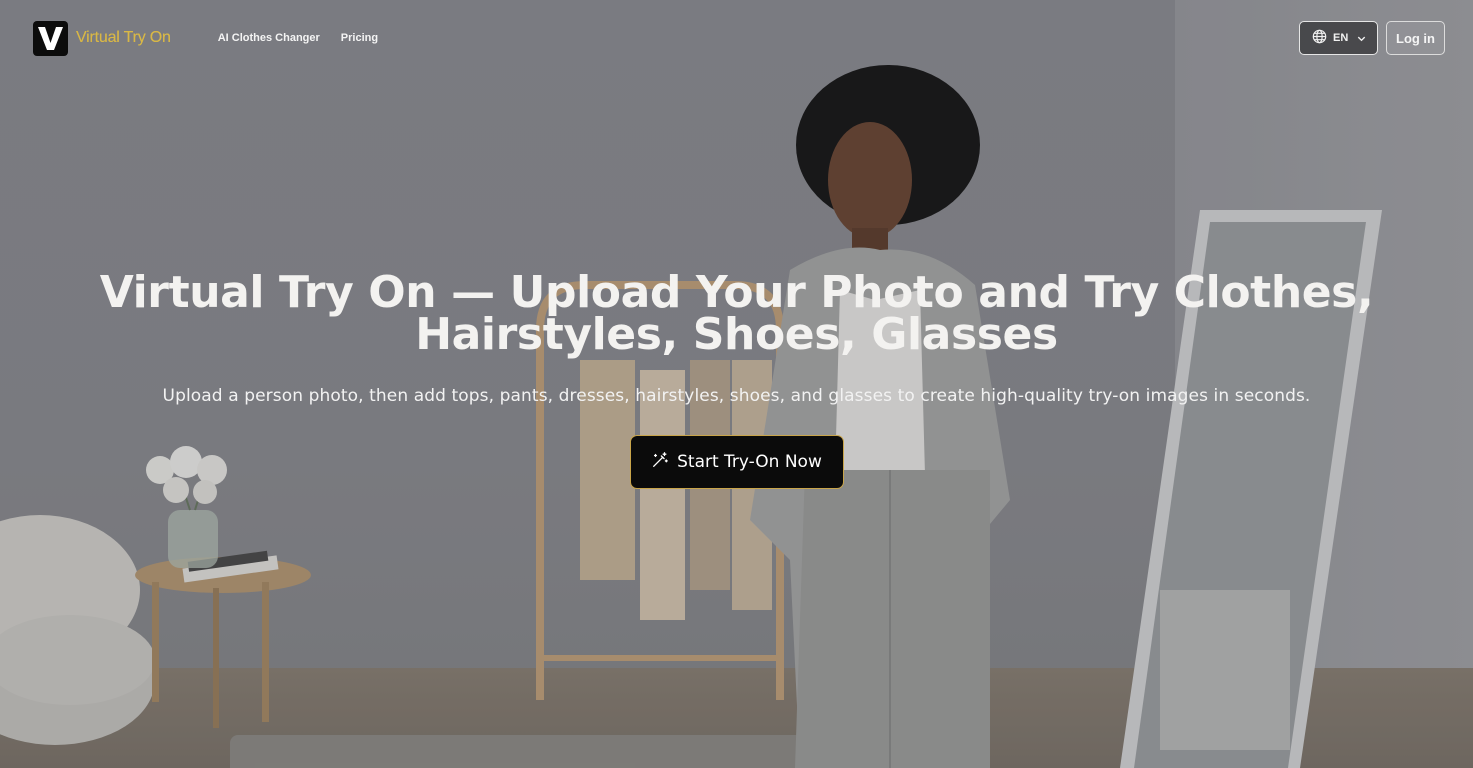 The height and width of the screenshot is (768, 1473). I want to click on magic-wand-icon, so click(660, 462).